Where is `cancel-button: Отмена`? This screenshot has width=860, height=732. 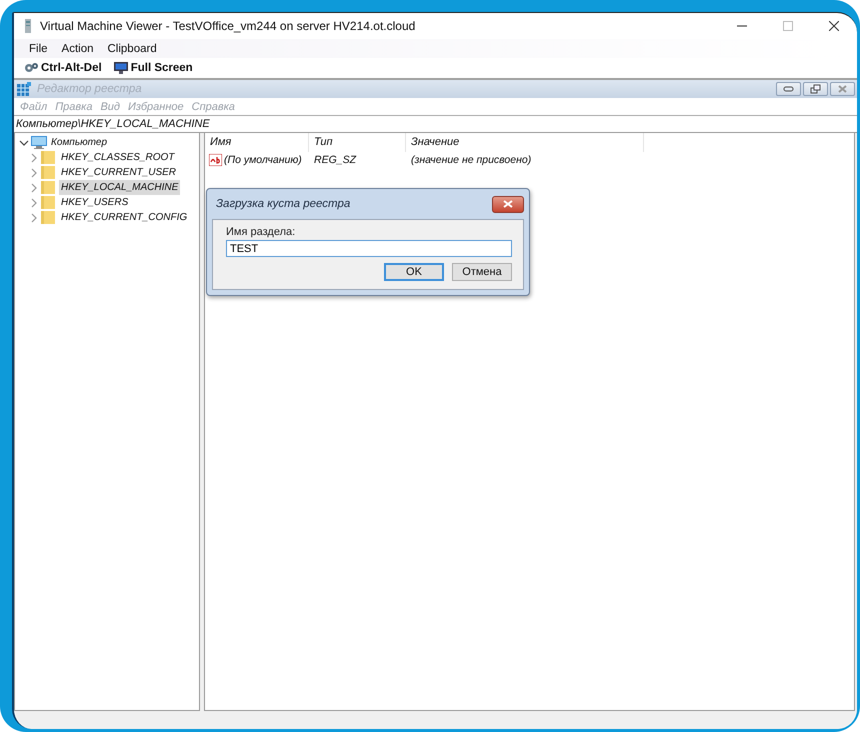 cancel-button: Отмена is located at coordinates (482, 272).